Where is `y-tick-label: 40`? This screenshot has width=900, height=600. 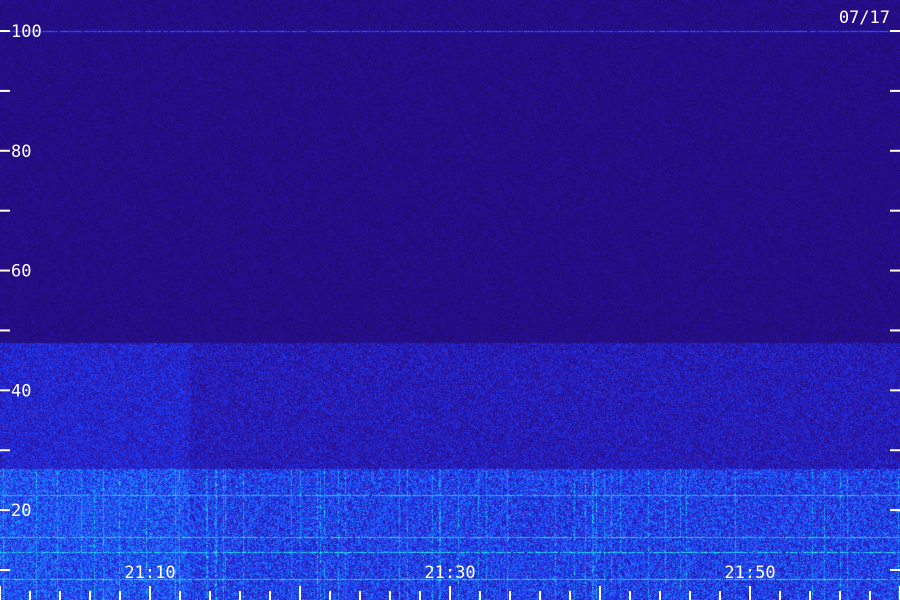
y-tick-label: 40 is located at coordinates (21, 391).